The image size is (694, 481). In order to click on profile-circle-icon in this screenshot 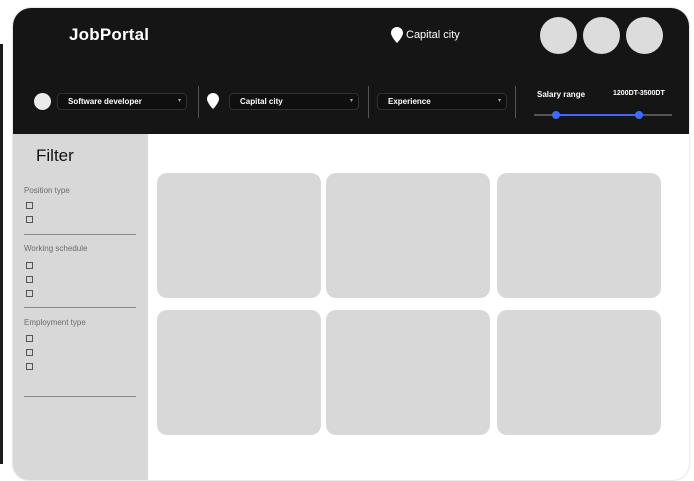, I will do `click(42, 101)`.